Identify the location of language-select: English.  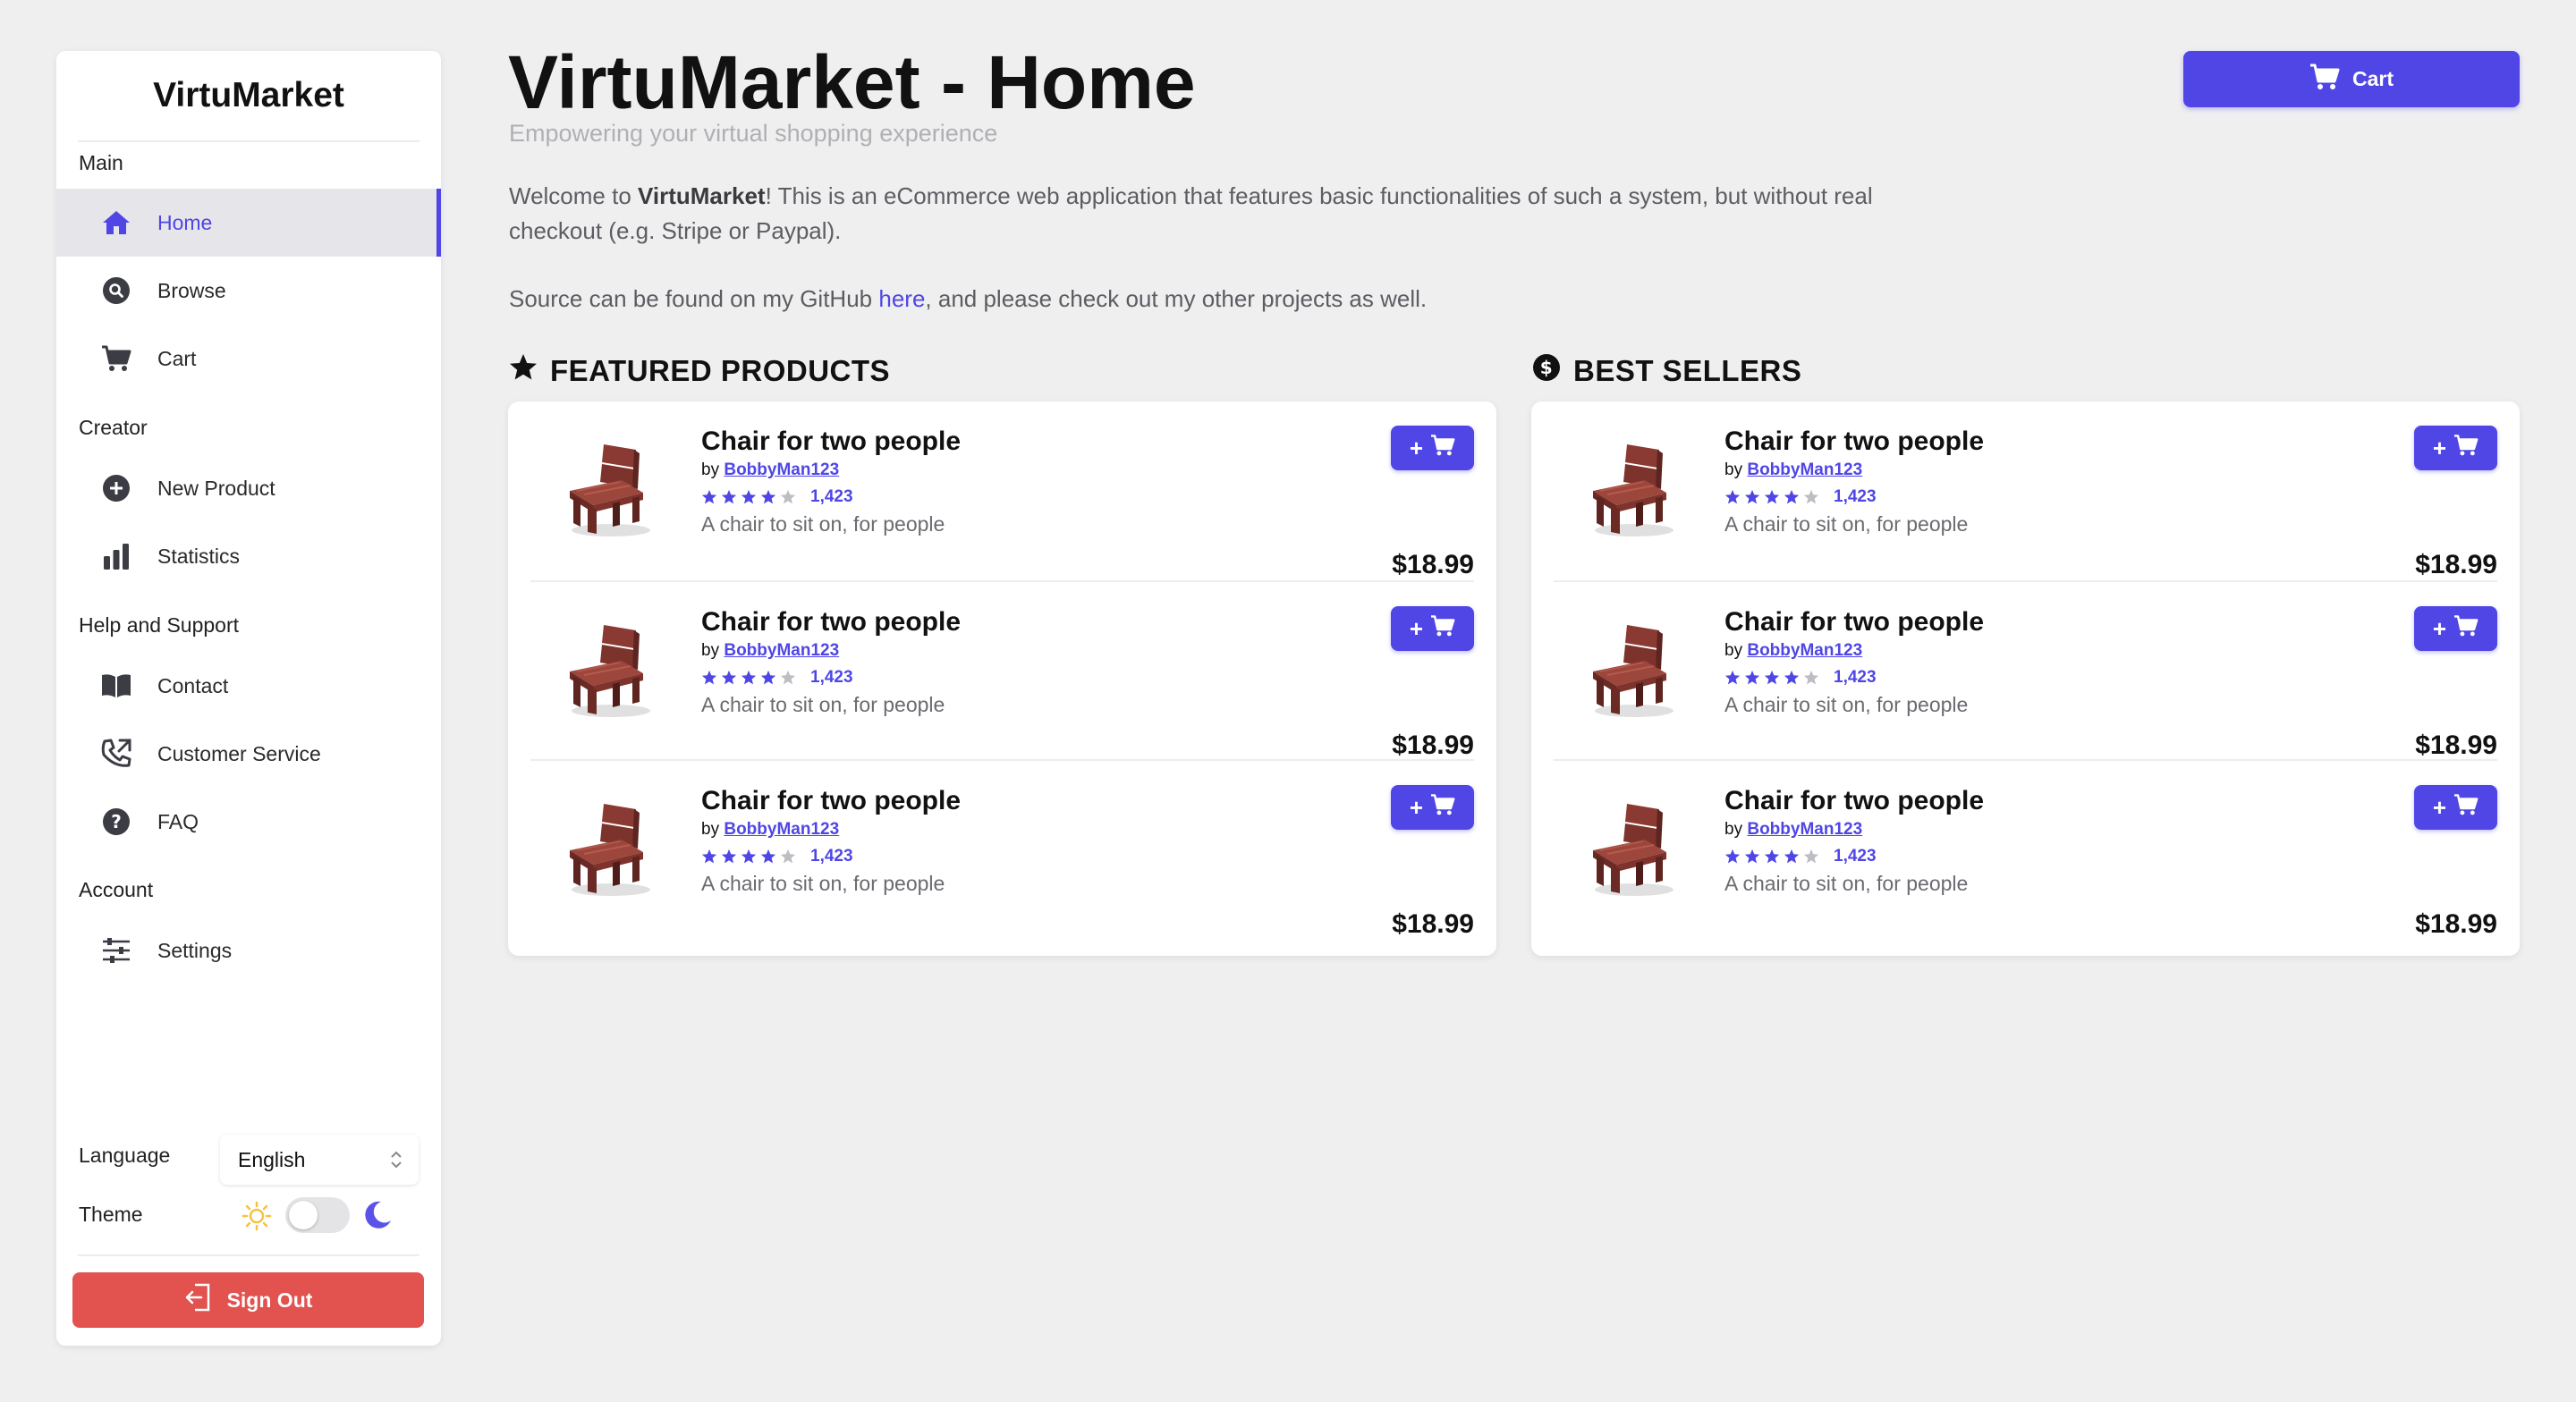
(319, 1160).